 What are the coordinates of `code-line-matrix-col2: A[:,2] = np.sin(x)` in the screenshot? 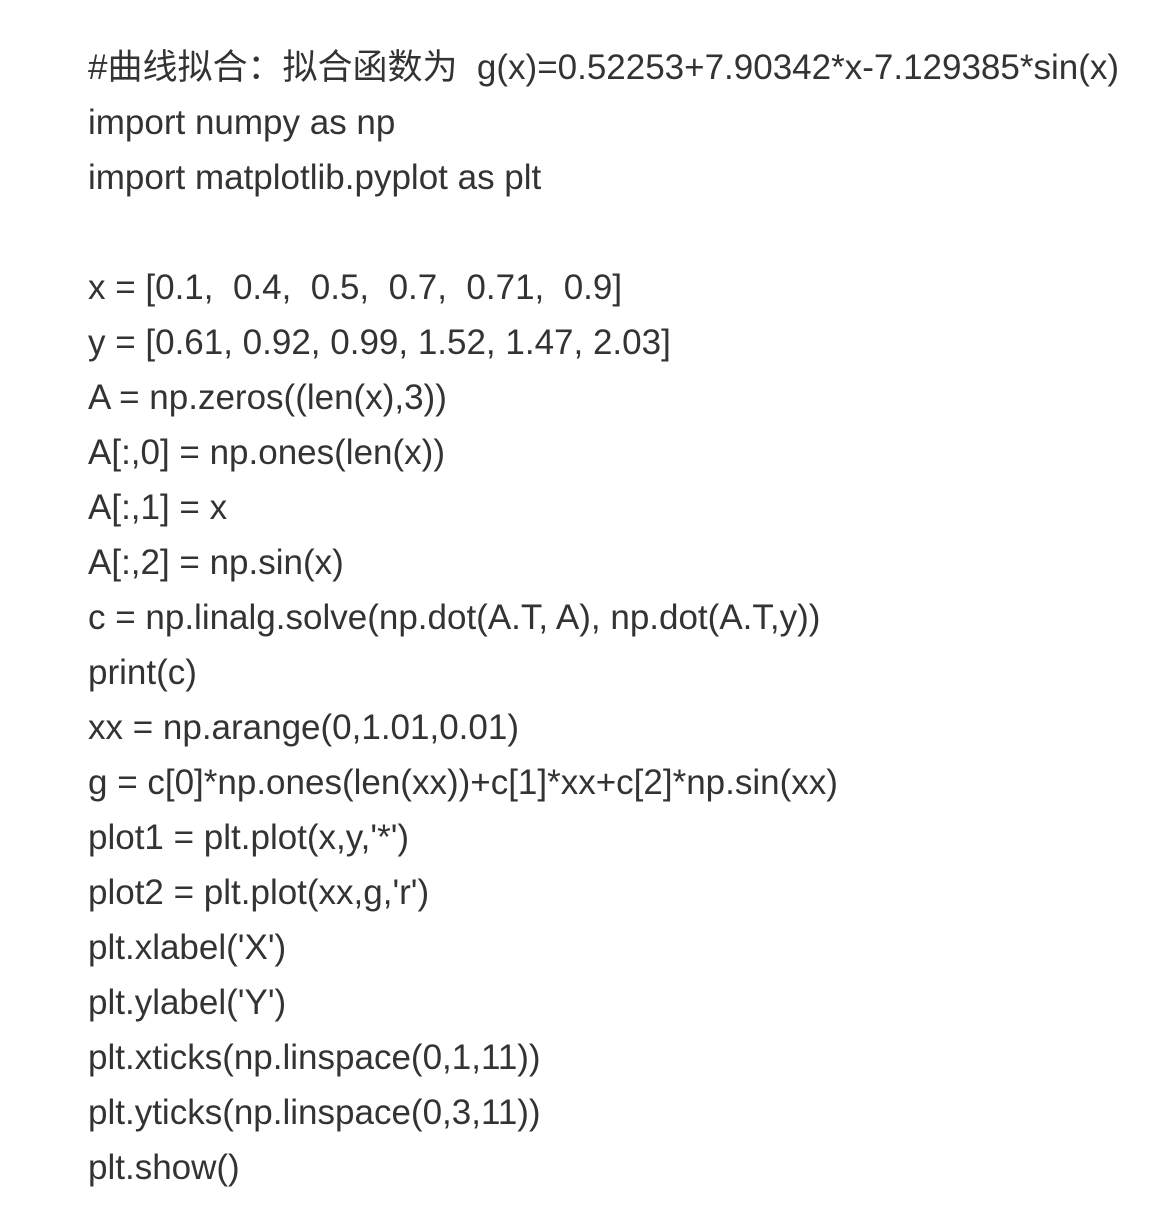 It's located at (216, 562).